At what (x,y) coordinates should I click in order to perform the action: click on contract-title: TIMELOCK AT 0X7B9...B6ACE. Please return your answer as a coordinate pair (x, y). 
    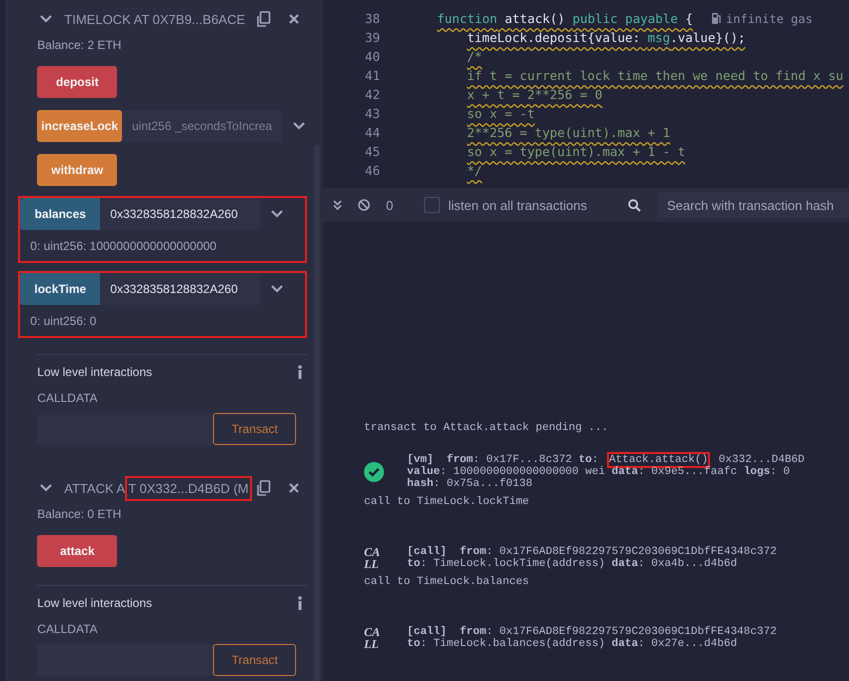
    Looking at the image, I should click on (155, 19).